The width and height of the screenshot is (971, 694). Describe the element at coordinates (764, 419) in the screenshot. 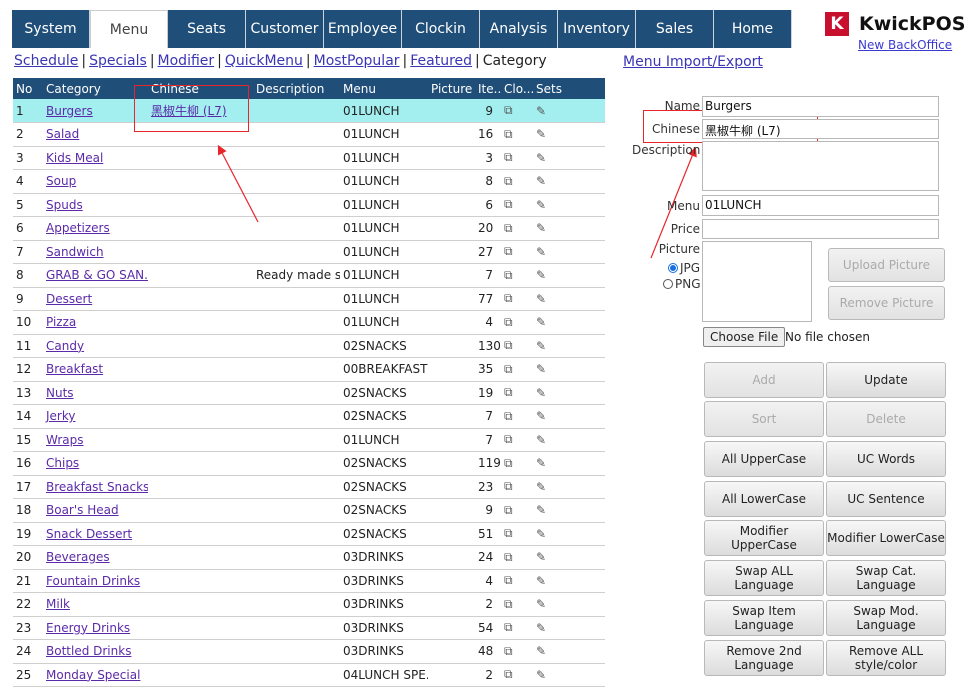

I see `sort-button: Sort` at that location.